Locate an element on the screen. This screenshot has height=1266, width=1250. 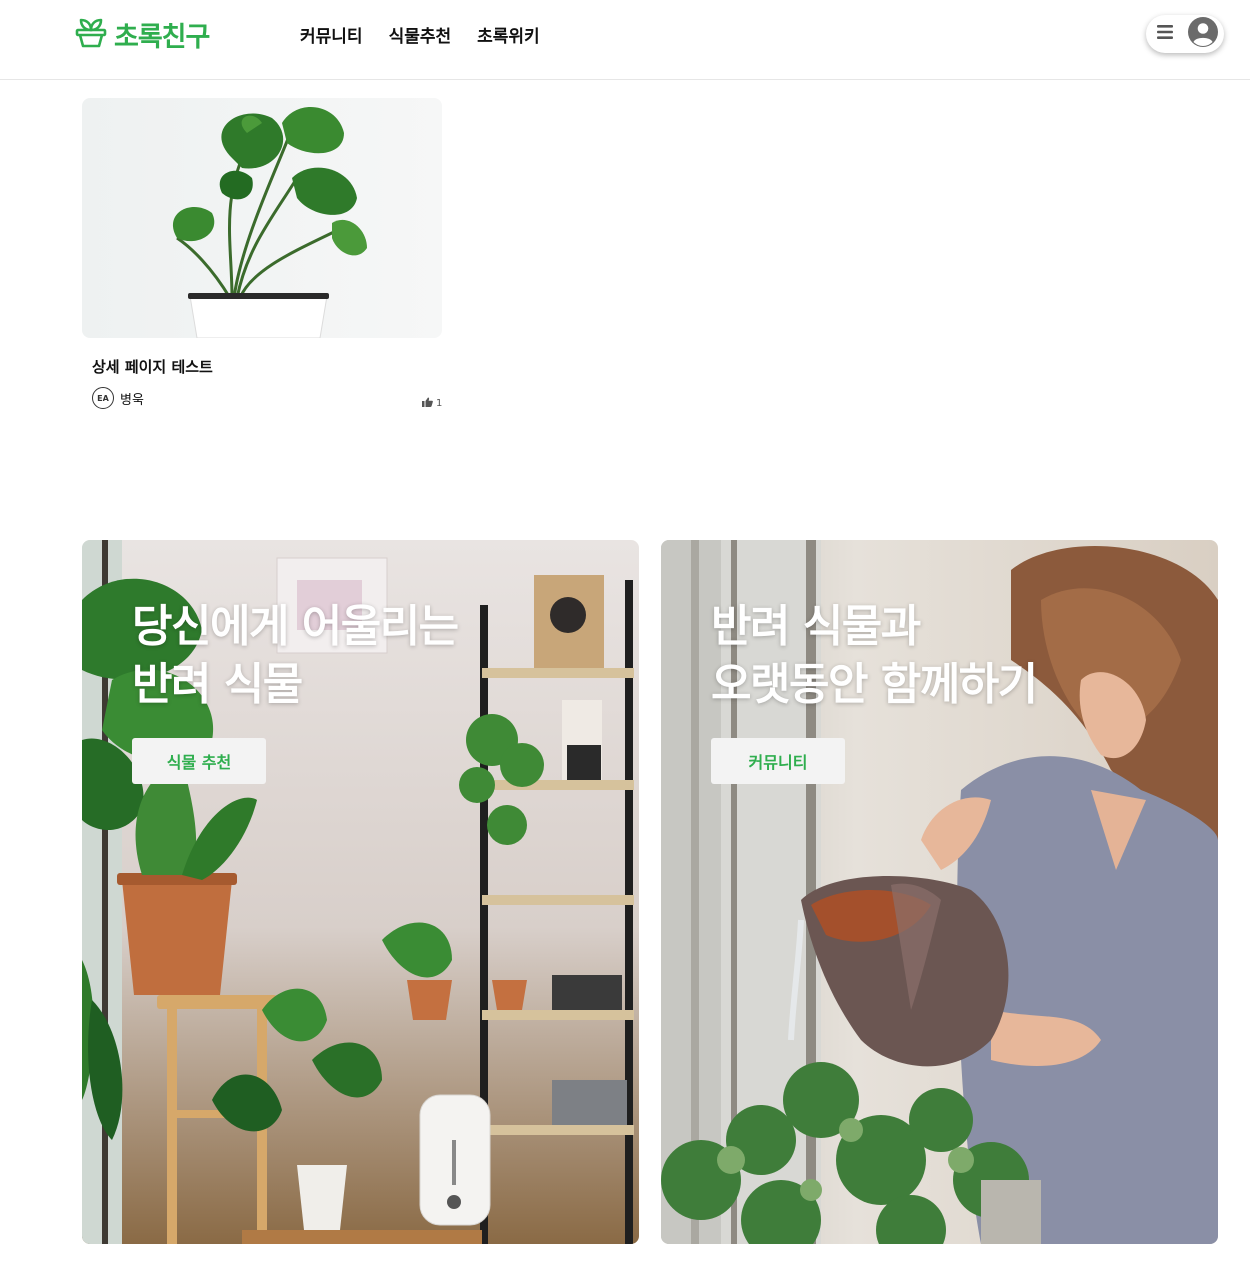
nav-item-community: 커뮤니티 is located at coordinates (331, 34).